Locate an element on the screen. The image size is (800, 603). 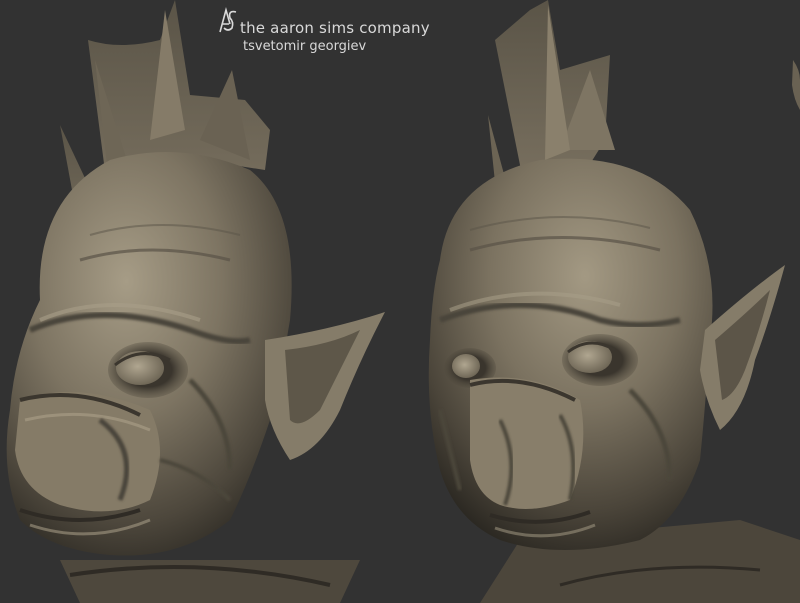
watermark-company: the aaron sims company is located at coordinates (335, 28).